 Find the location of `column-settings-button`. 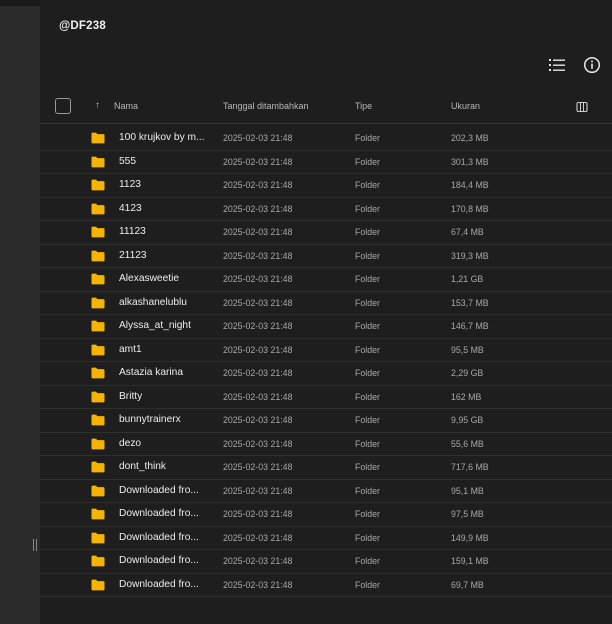

column-settings-button is located at coordinates (582, 106).